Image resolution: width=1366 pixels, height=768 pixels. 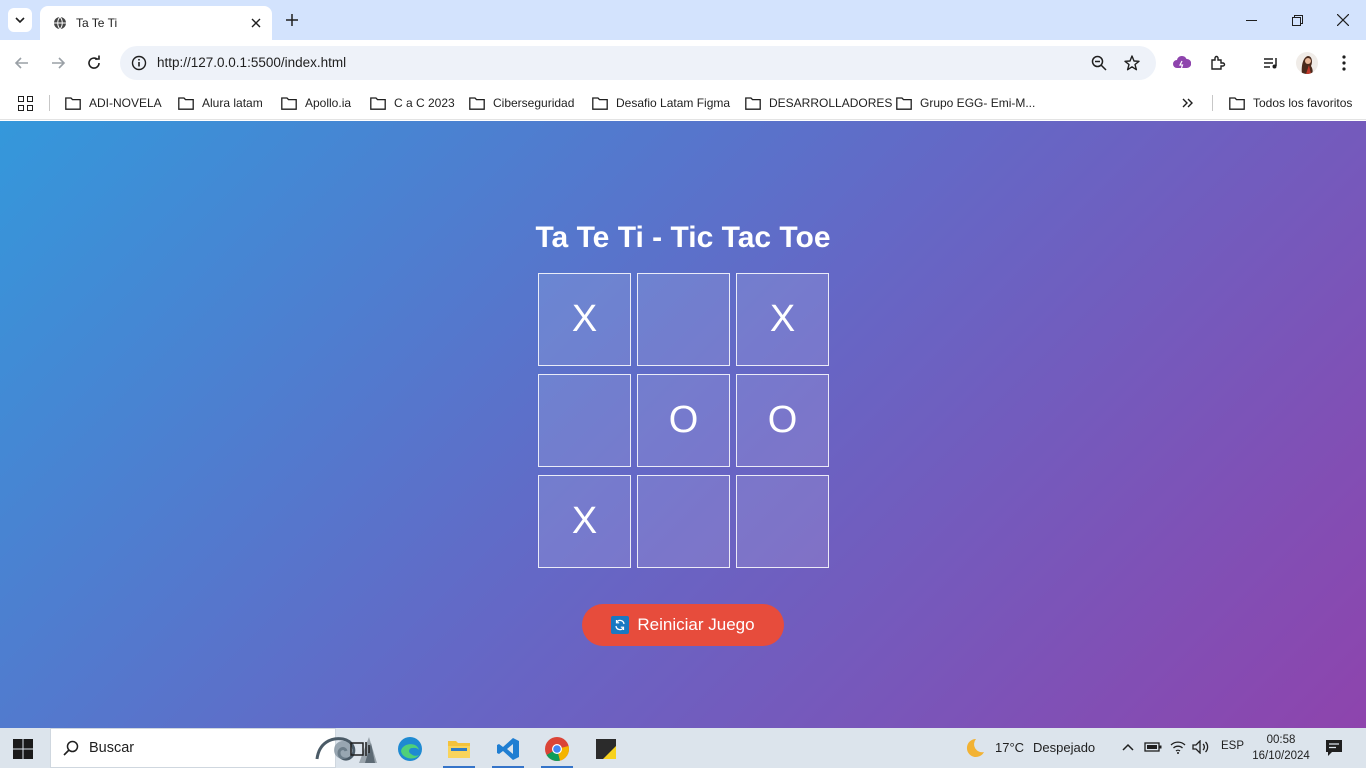 What do you see at coordinates (1009, 747) in the screenshot?
I see `weather-temperature: 17°C` at bounding box center [1009, 747].